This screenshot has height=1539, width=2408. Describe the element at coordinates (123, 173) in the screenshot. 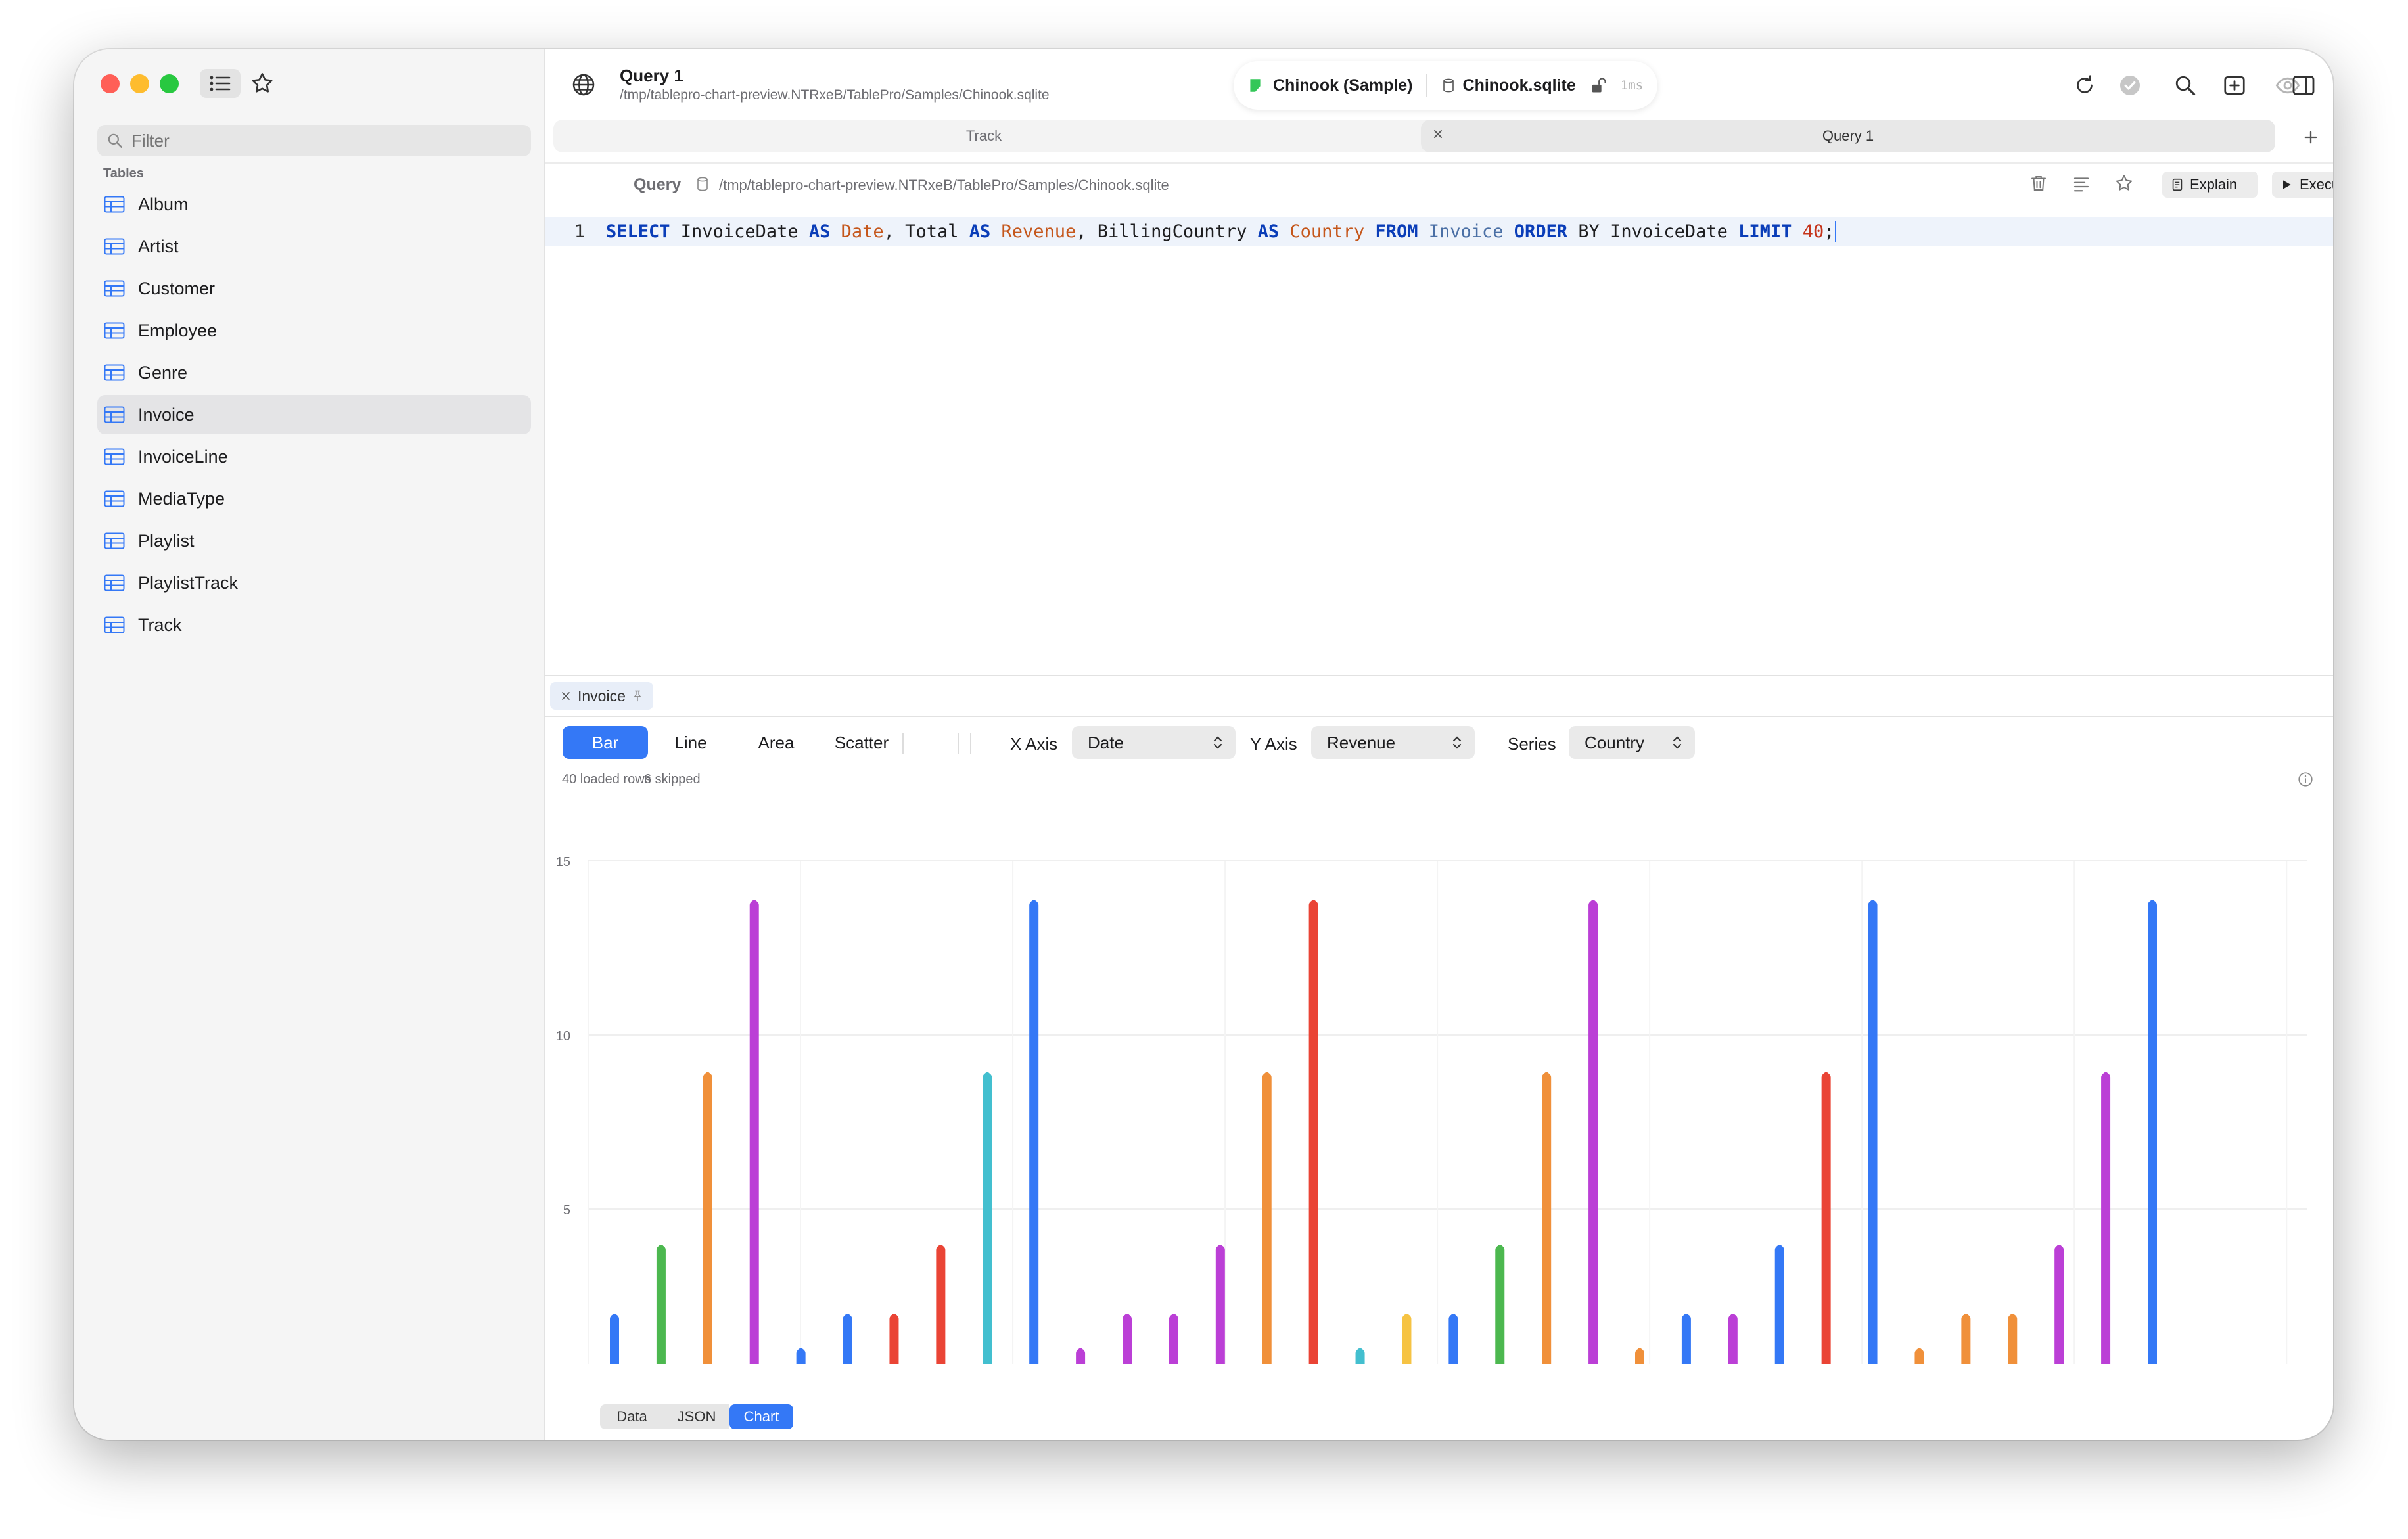

I see `tables-heading: Tables` at that location.